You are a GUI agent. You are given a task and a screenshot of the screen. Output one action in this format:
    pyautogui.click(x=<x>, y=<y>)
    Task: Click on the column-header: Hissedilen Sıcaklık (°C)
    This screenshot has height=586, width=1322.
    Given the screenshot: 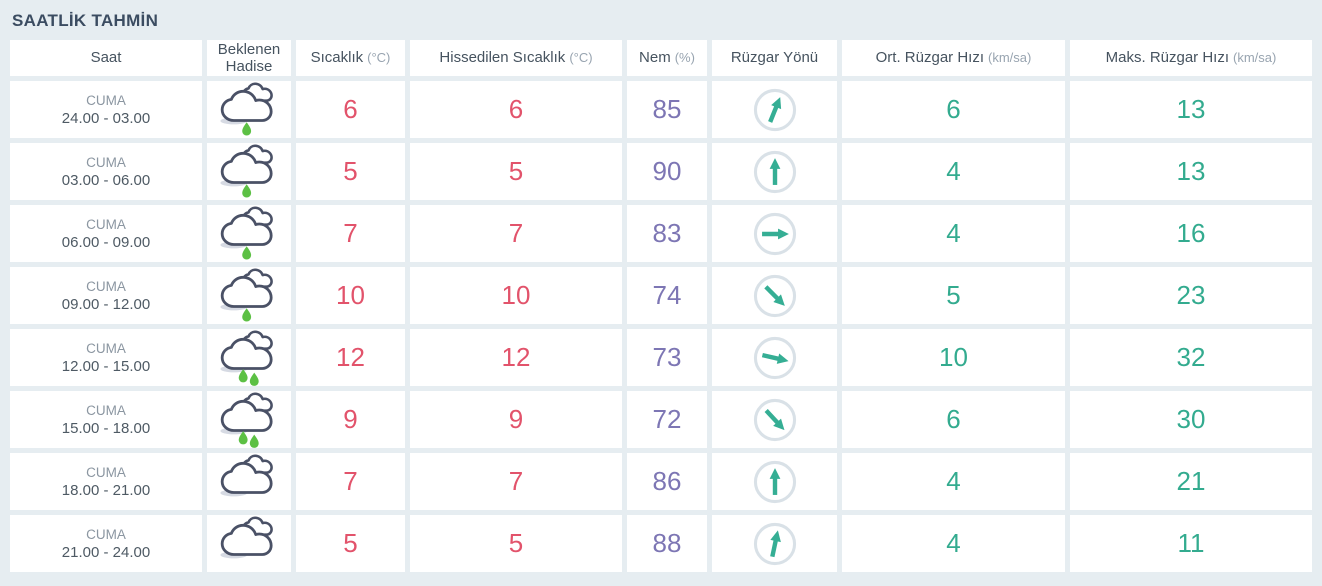 What is the action you would take?
    pyautogui.click(x=516, y=58)
    